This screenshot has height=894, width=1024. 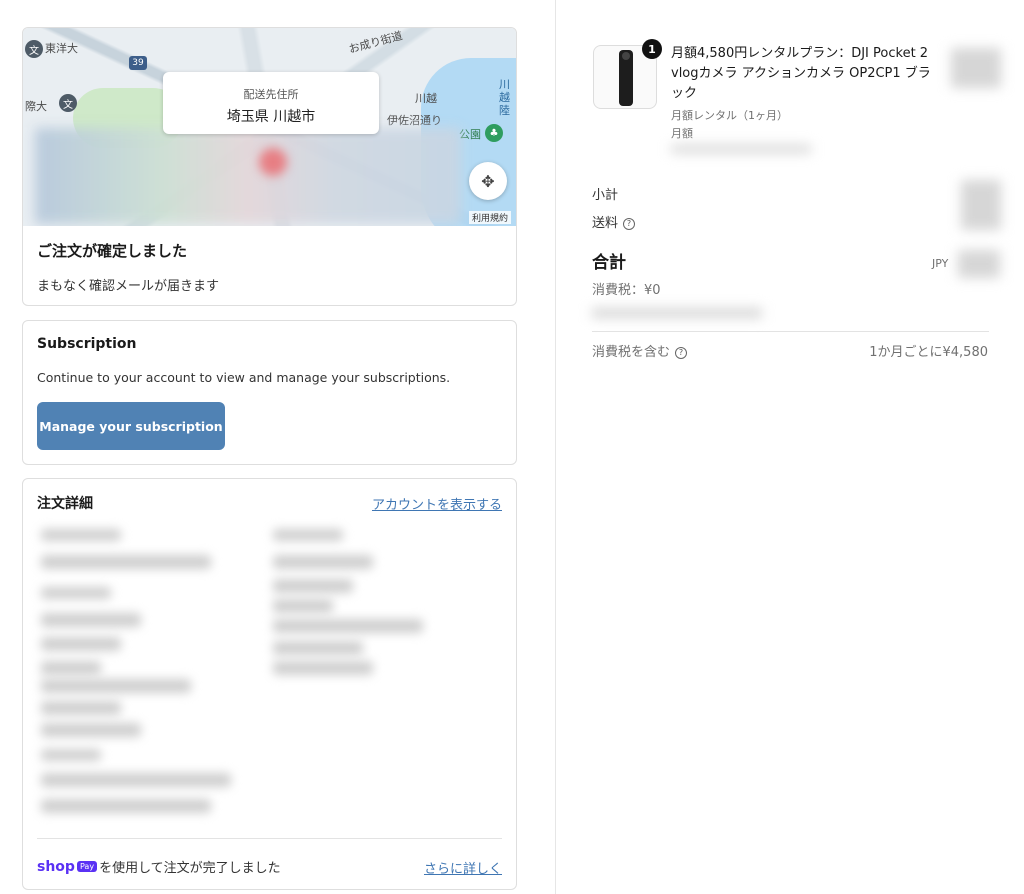 I want to click on product-billing: 月額, so click(x=682, y=133).